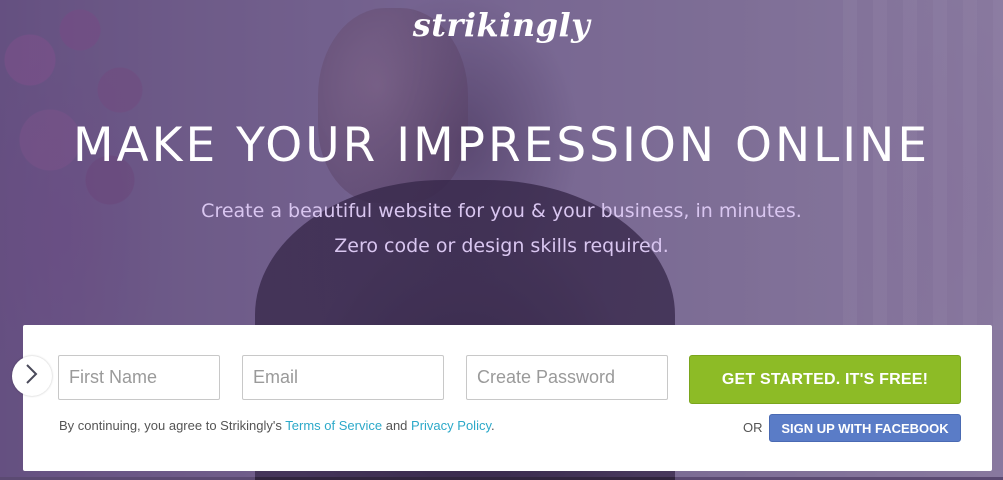 This screenshot has width=1003, height=480. Describe the element at coordinates (567, 377) in the screenshot. I see `create-password-field` at that location.